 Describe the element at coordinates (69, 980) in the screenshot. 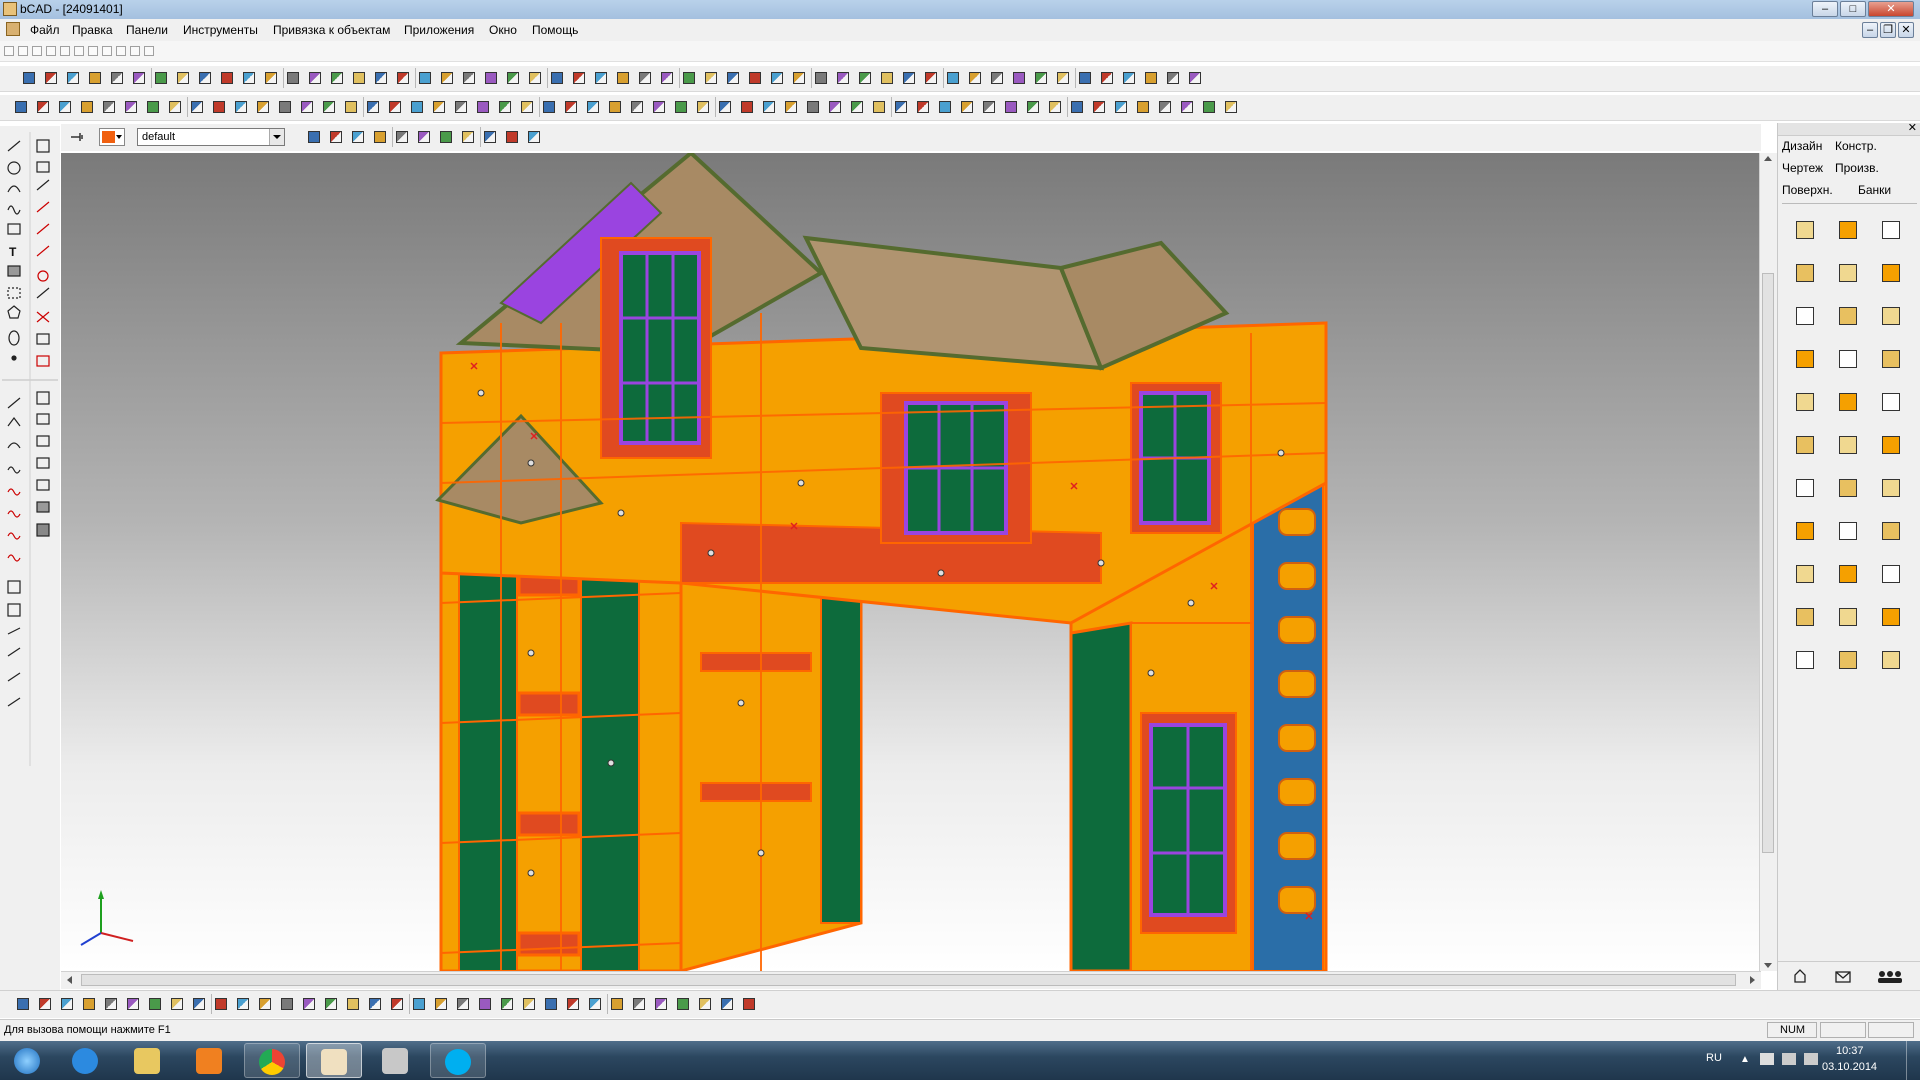

I see `scroll-left-icon` at that location.